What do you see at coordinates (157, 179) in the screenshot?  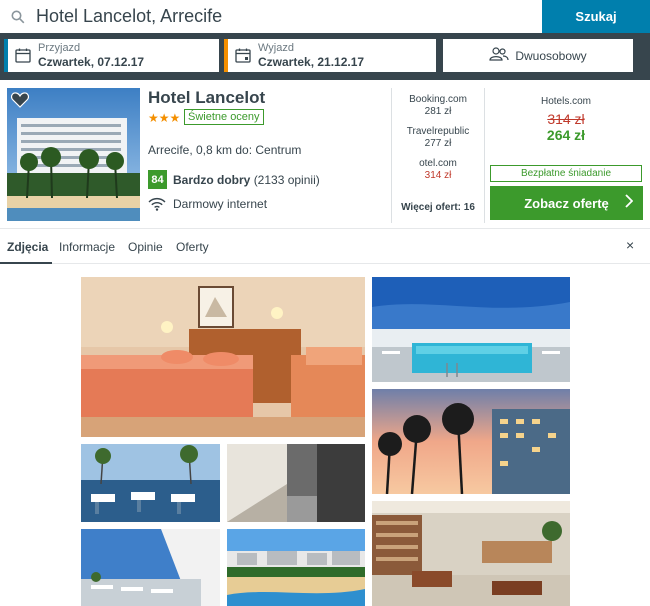 I see `score-badge: 84` at bounding box center [157, 179].